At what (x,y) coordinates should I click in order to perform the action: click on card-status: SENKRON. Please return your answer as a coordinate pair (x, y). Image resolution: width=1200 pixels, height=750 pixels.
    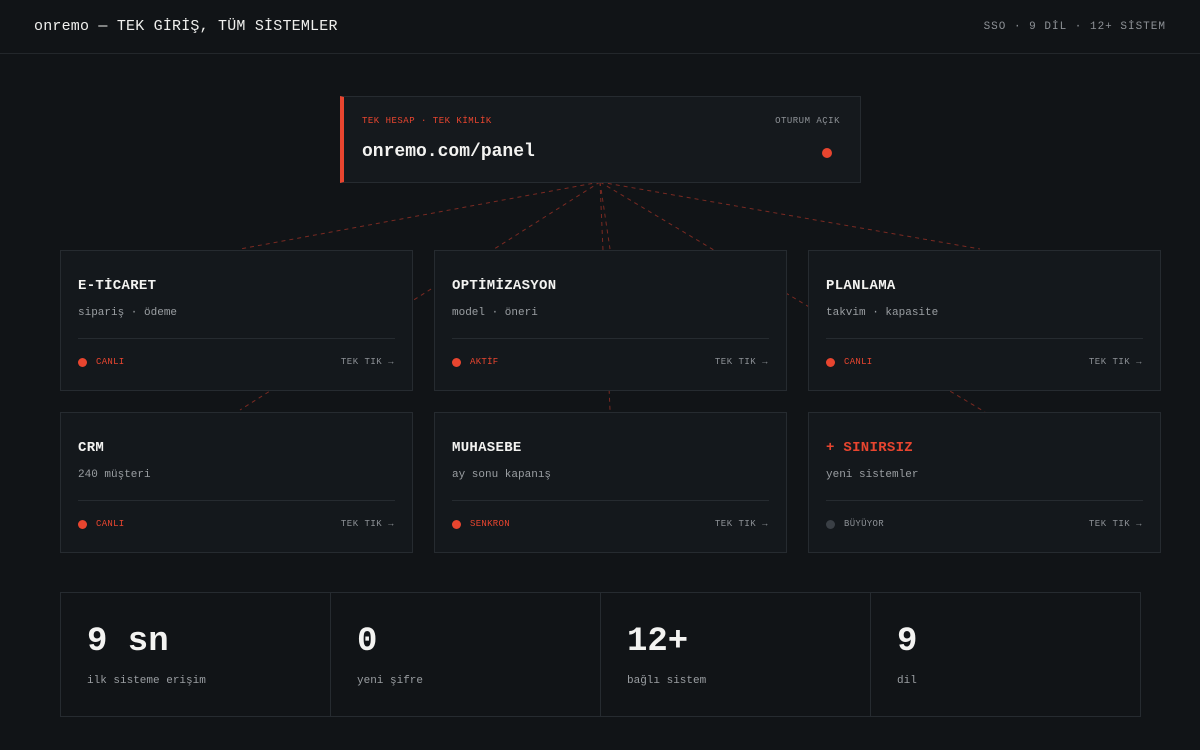
    Looking at the image, I should click on (481, 524).